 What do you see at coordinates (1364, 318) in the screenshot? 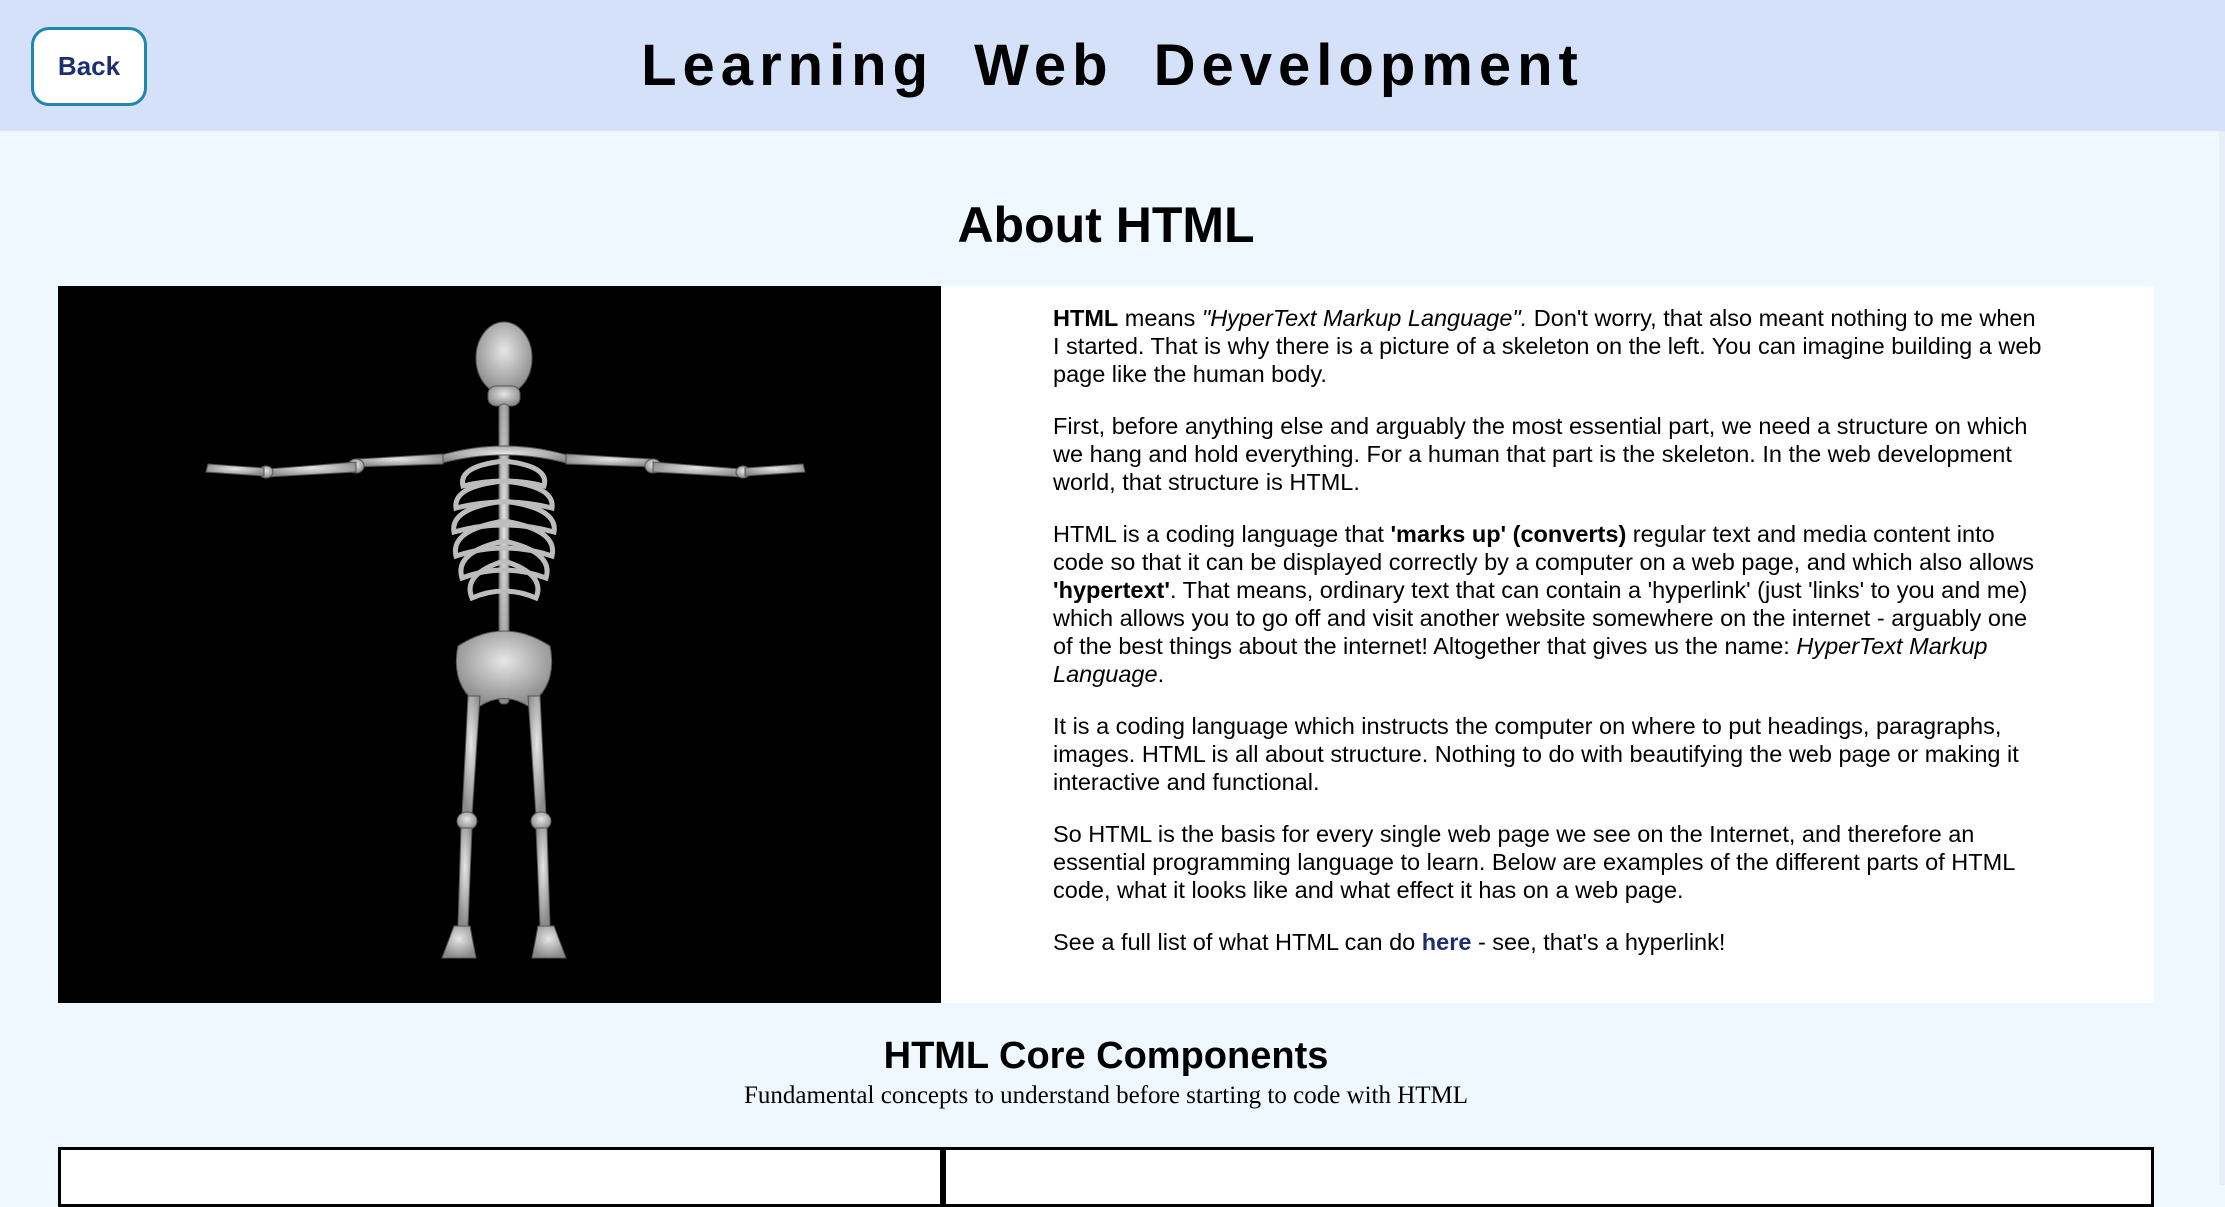
I see `html-expansion: "HyperText Markup Language".` at bounding box center [1364, 318].